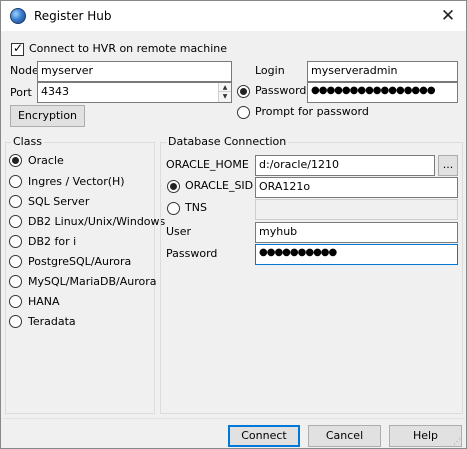  I want to click on oracle-sid-label: ORACLE_SID, so click(219, 185).